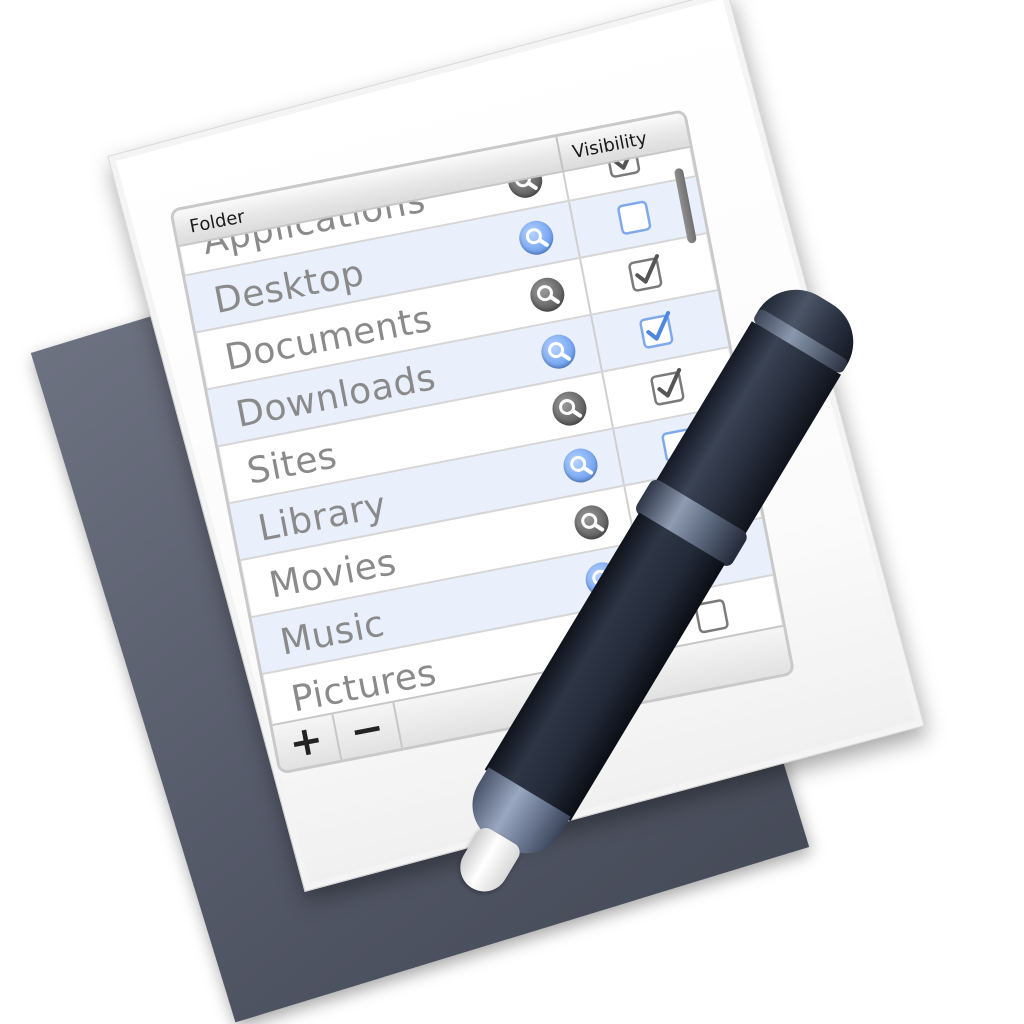 The height and width of the screenshot is (1024, 1024). Describe the element at coordinates (292, 464) in the screenshot. I see `folder-name: Sites` at that location.